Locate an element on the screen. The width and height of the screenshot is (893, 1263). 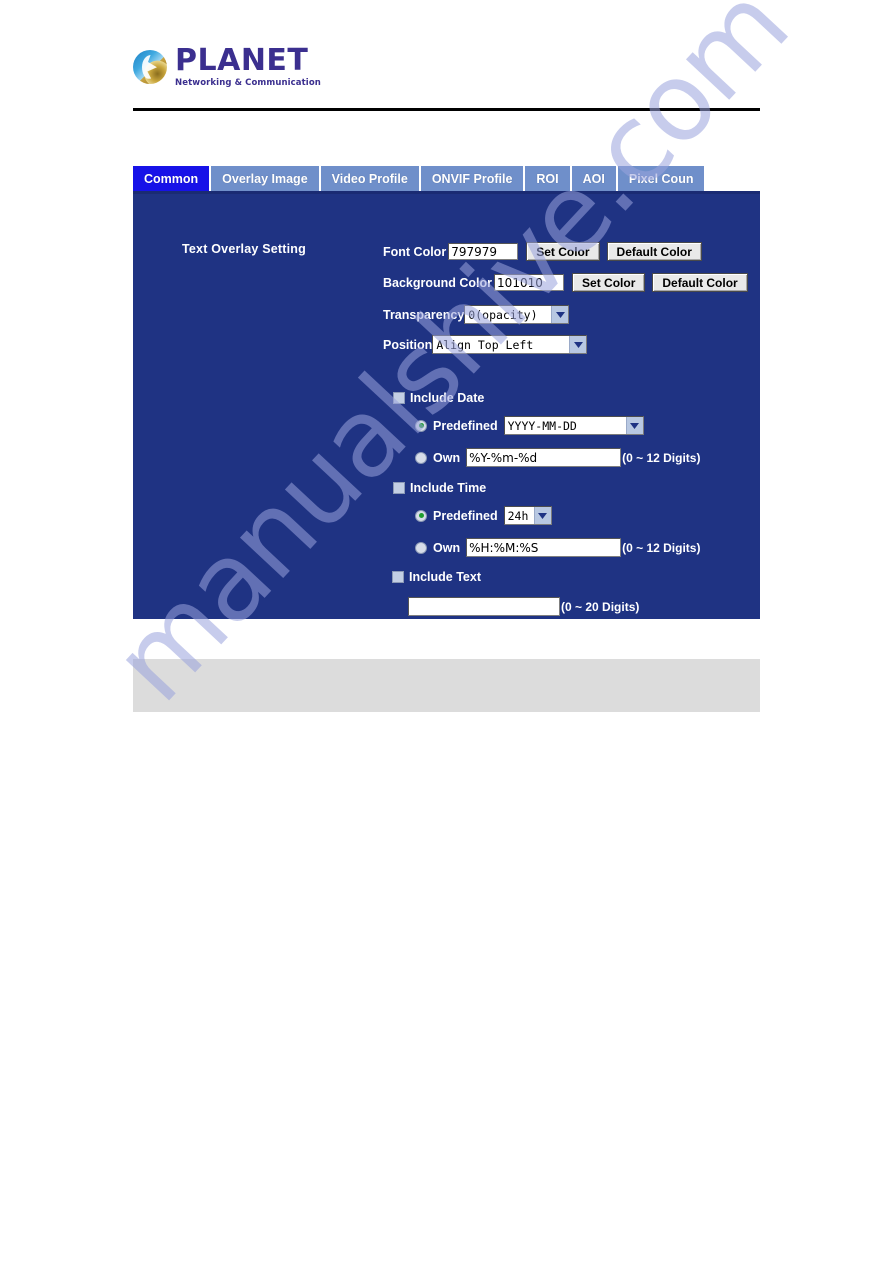
include-text-checkbox-row: Include Text is located at coordinates (436, 577).